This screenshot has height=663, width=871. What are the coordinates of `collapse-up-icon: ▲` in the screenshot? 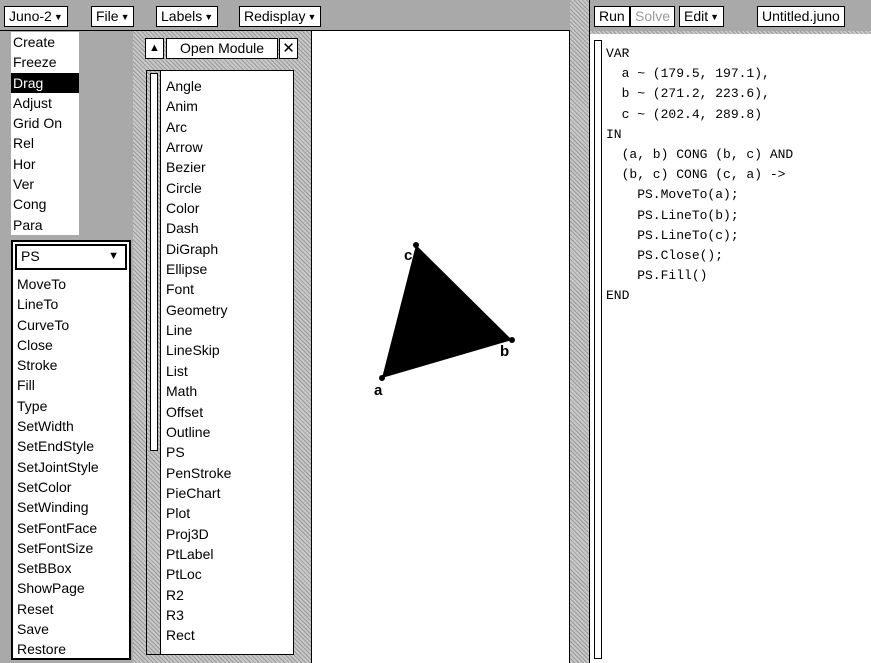 It's located at (154, 48).